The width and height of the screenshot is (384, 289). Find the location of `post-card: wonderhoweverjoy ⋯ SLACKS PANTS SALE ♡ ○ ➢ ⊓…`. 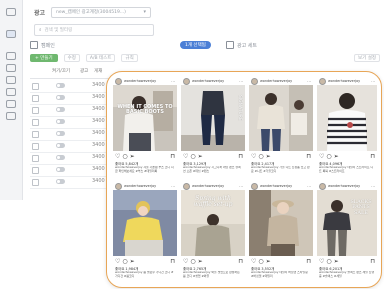

post-card: wonderhoweverjoy ⋯ SLACKS PANTS SALE ♡ ○ ➢ ⊓… is located at coordinates (347, 232).